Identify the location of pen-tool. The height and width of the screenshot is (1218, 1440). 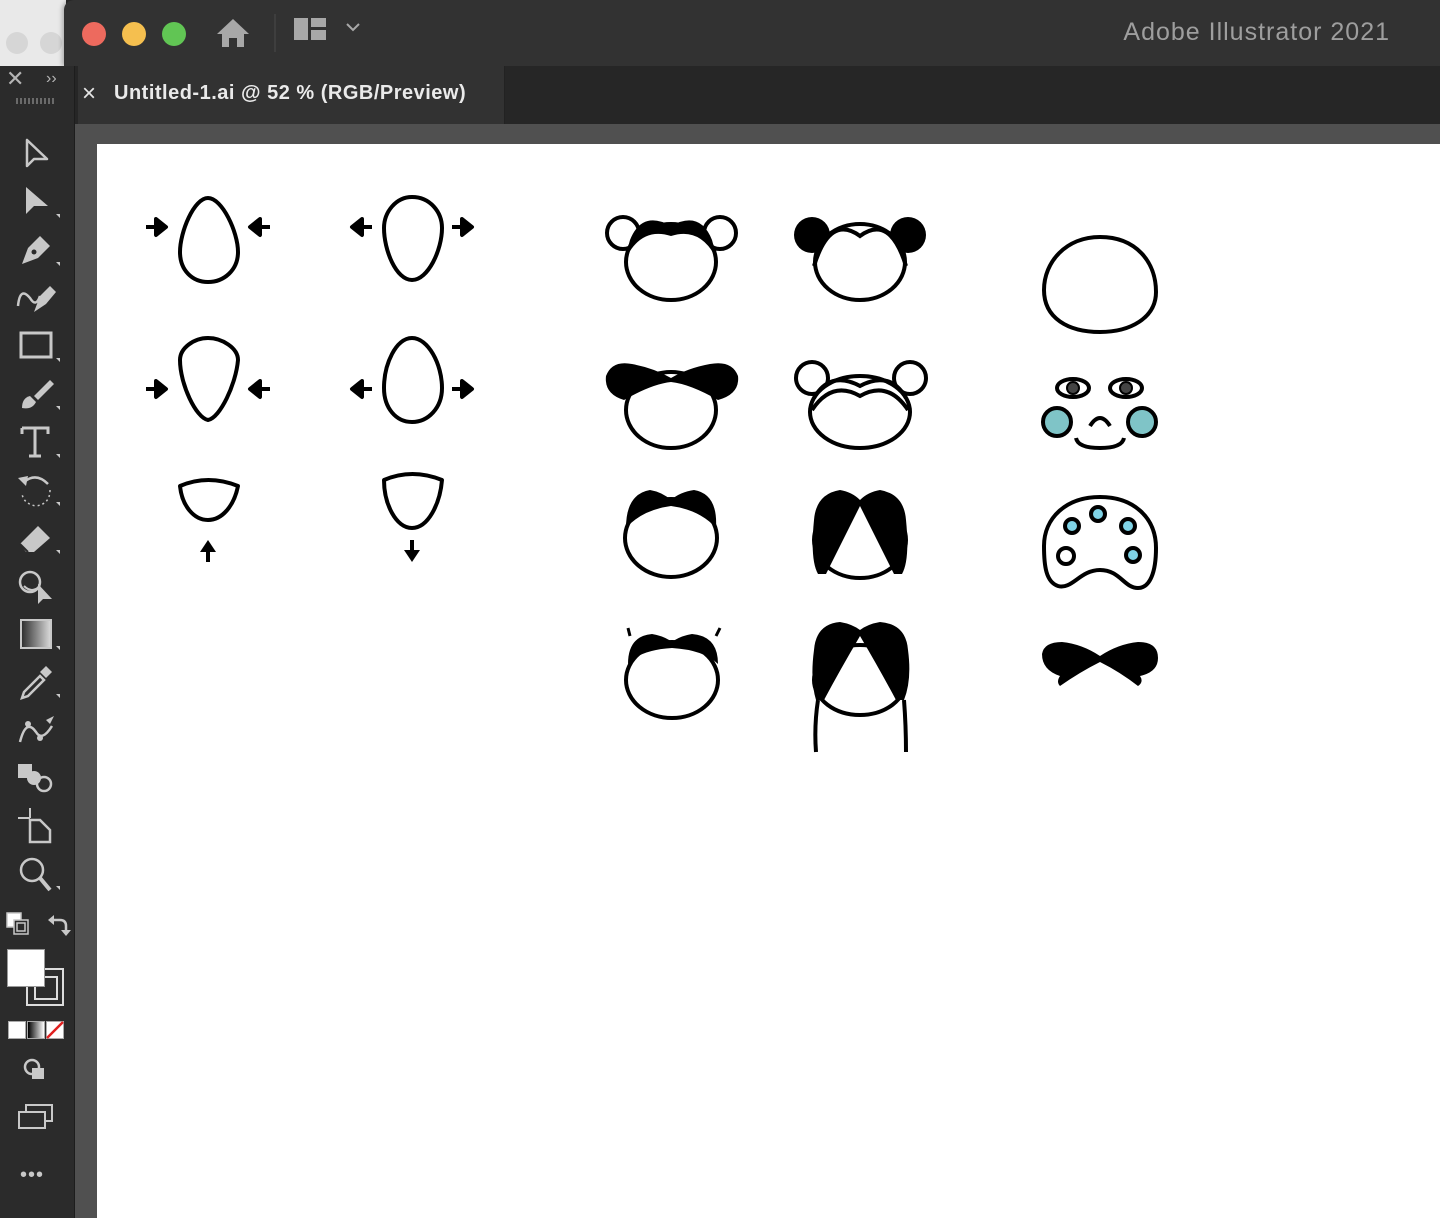
(36, 250).